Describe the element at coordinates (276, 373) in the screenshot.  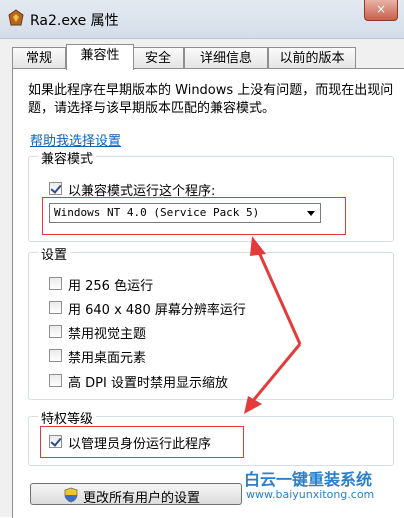
I see `arrow-line-down` at that location.